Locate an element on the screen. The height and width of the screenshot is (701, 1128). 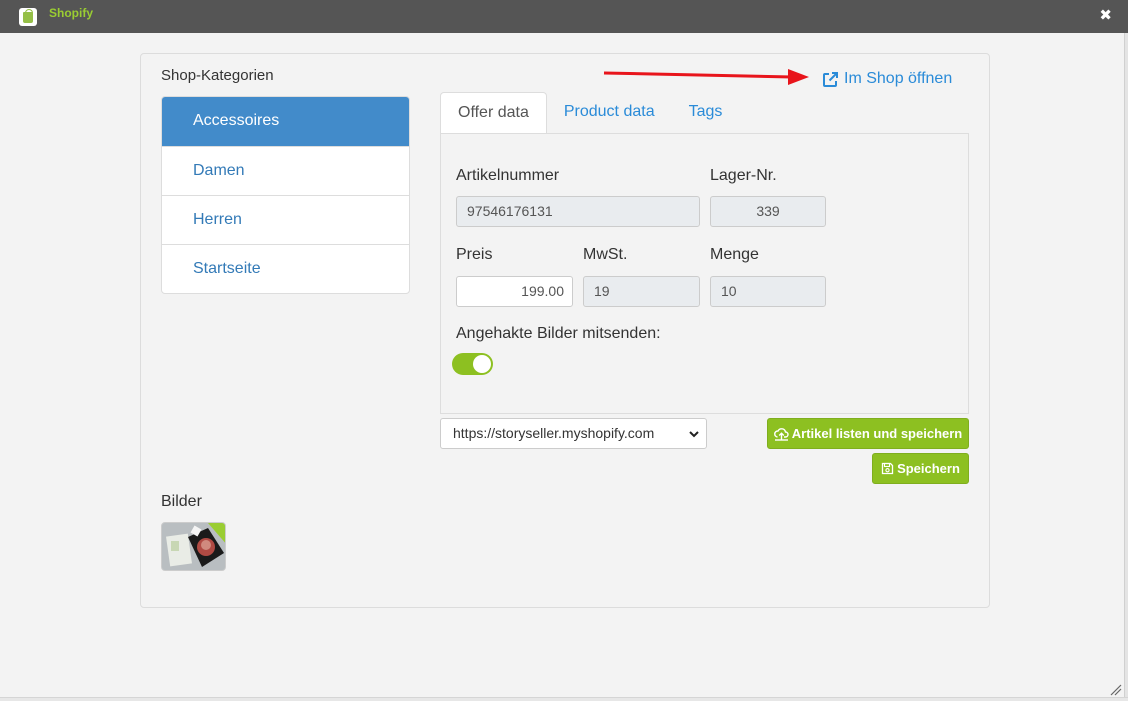
shopify-logo-icon is located at coordinates (28, 17).